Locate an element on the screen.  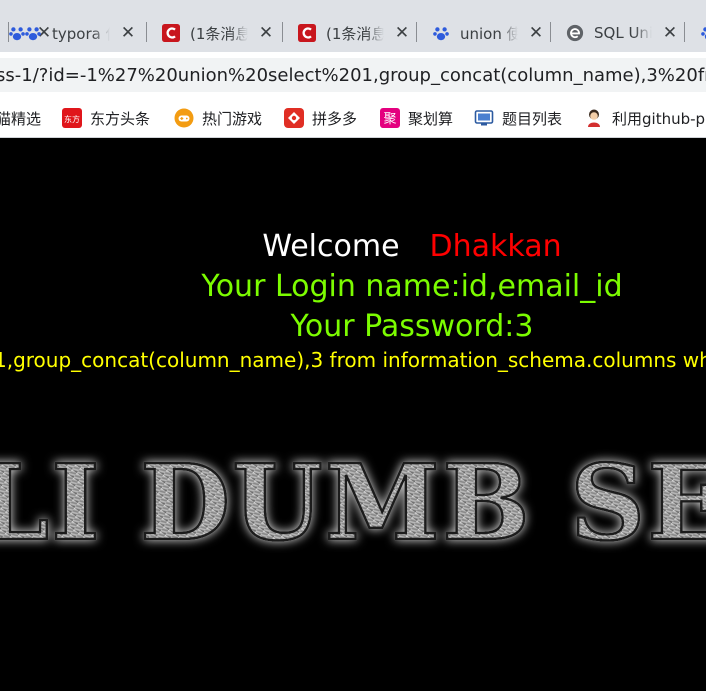
bookmark-label: 猫精选 is located at coordinates (21, 118).